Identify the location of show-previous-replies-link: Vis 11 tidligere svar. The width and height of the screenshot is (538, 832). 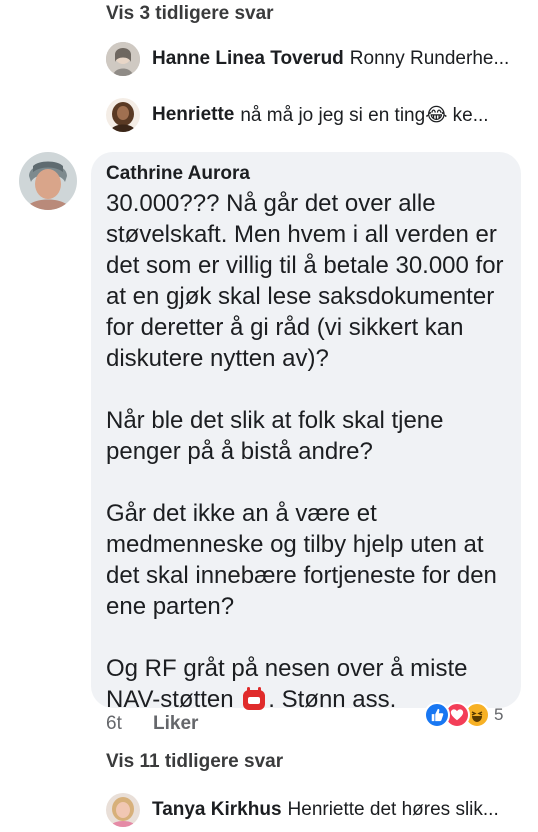
(194, 762).